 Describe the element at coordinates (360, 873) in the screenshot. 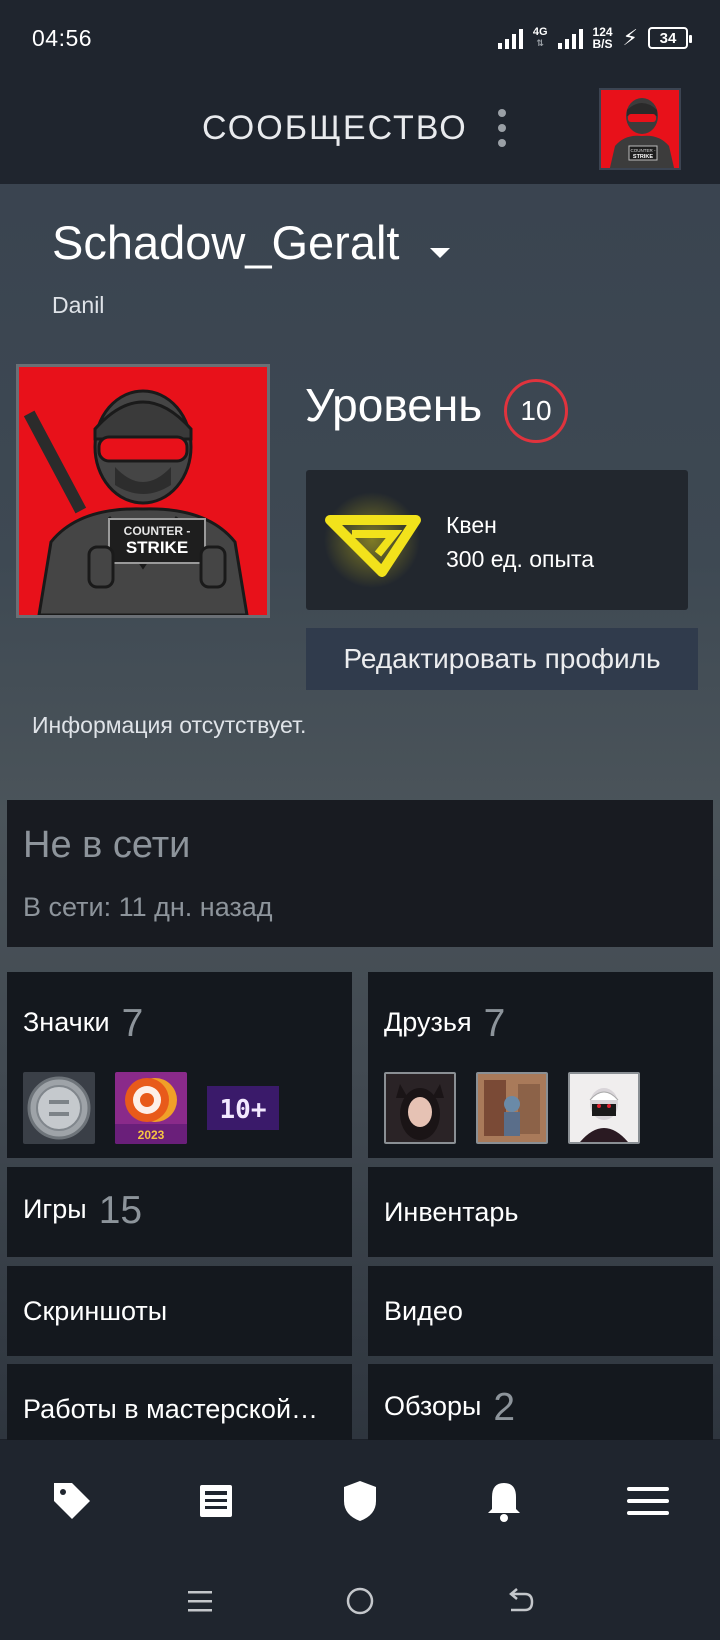

I see `online-status-card: Не в сети В сети: 11 дн. назад` at that location.